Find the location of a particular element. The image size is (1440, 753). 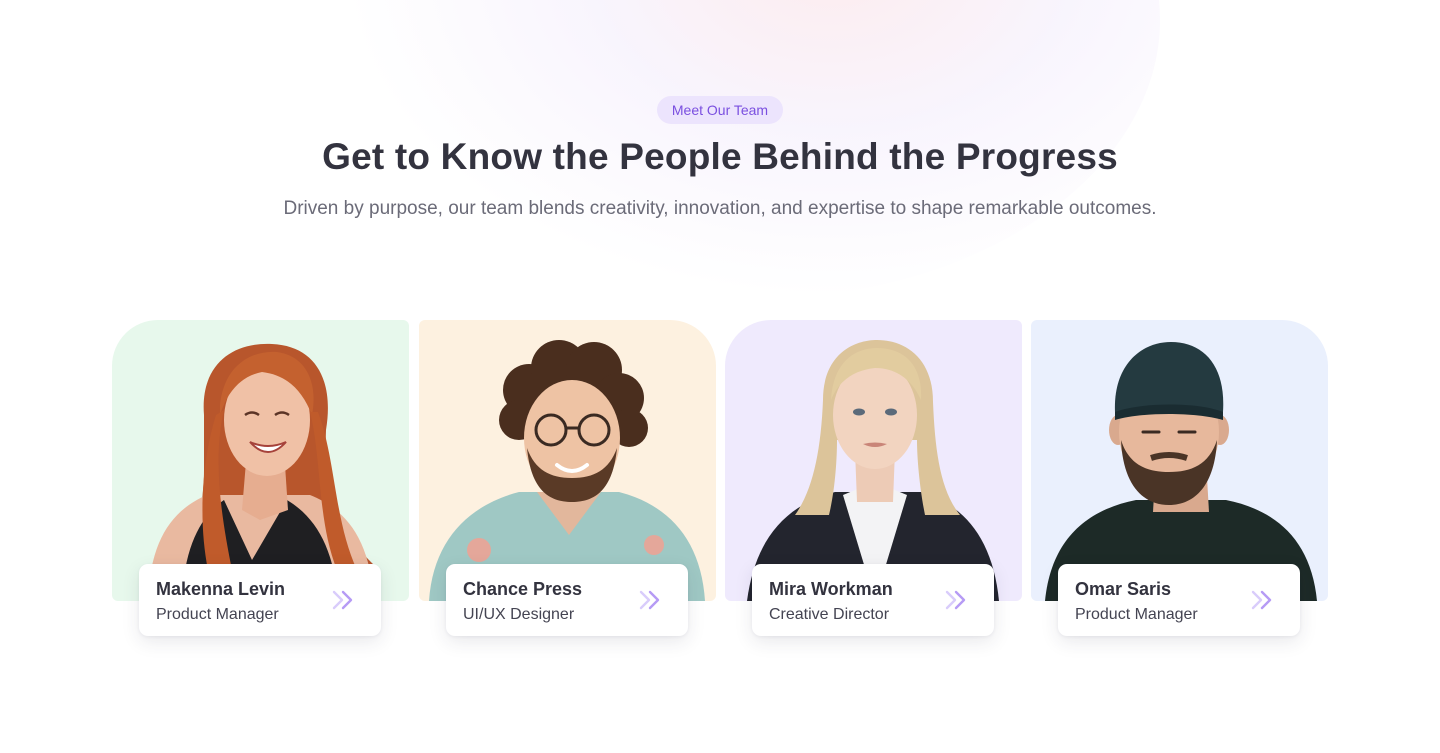

team-card: Makenna Levin Product Manager is located at coordinates (260, 478).